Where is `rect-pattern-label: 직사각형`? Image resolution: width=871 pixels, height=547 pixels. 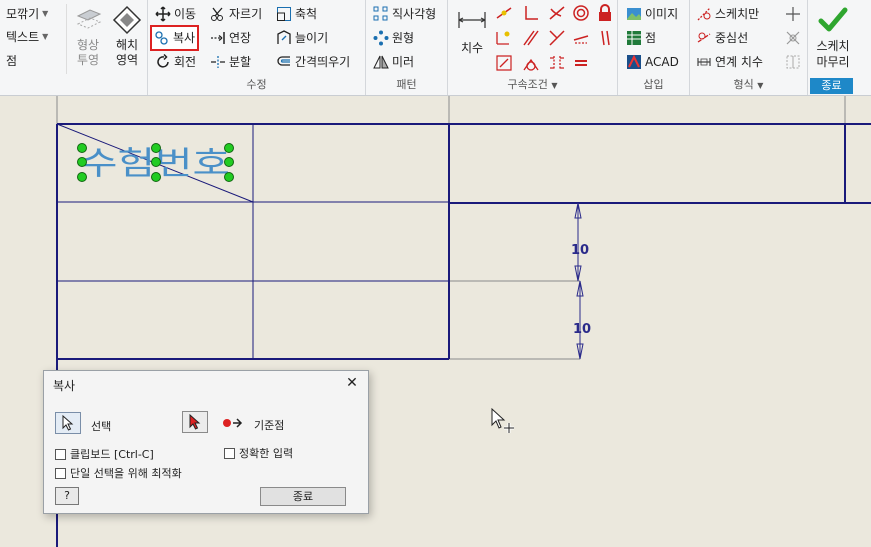 rect-pattern-label: 직사각형 is located at coordinates (414, 14).